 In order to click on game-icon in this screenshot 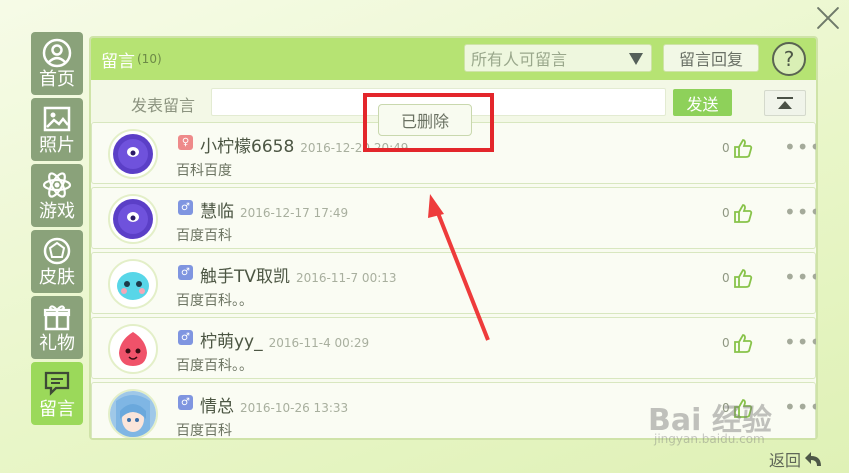, I will do `click(57, 184)`.